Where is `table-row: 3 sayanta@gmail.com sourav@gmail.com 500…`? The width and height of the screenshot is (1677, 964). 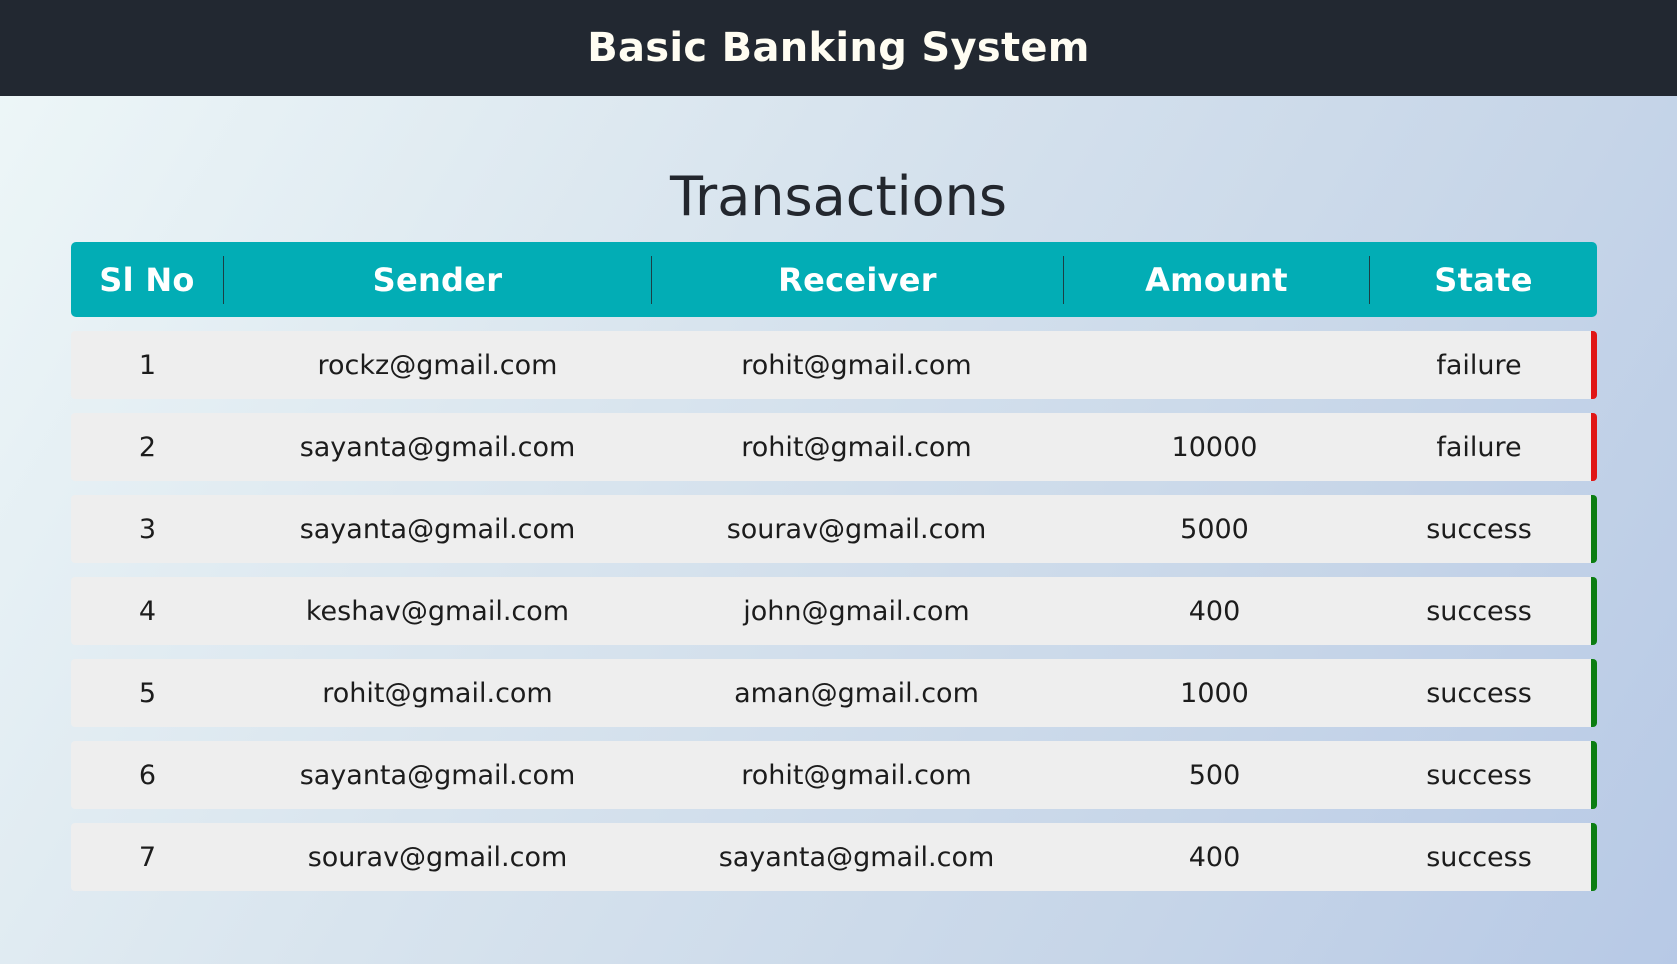 table-row: 3 sayanta@gmail.com sourav@gmail.com 500… is located at coordinates (834, 529).